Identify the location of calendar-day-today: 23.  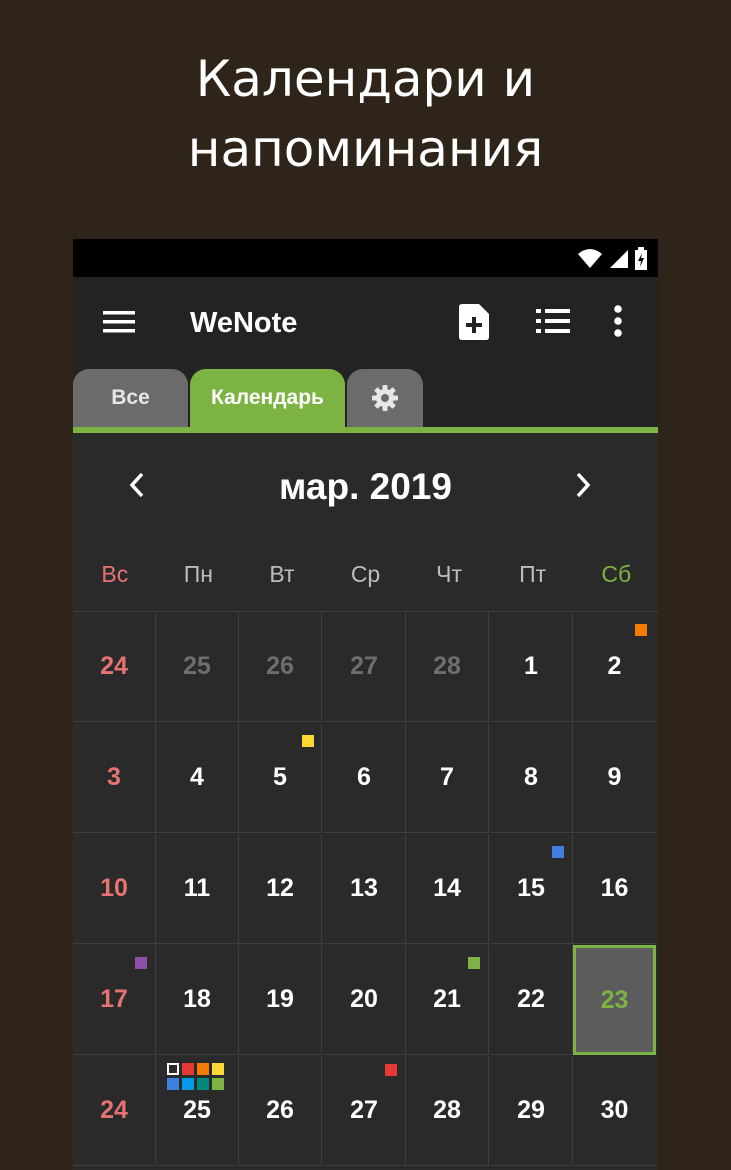
(614, 1000).